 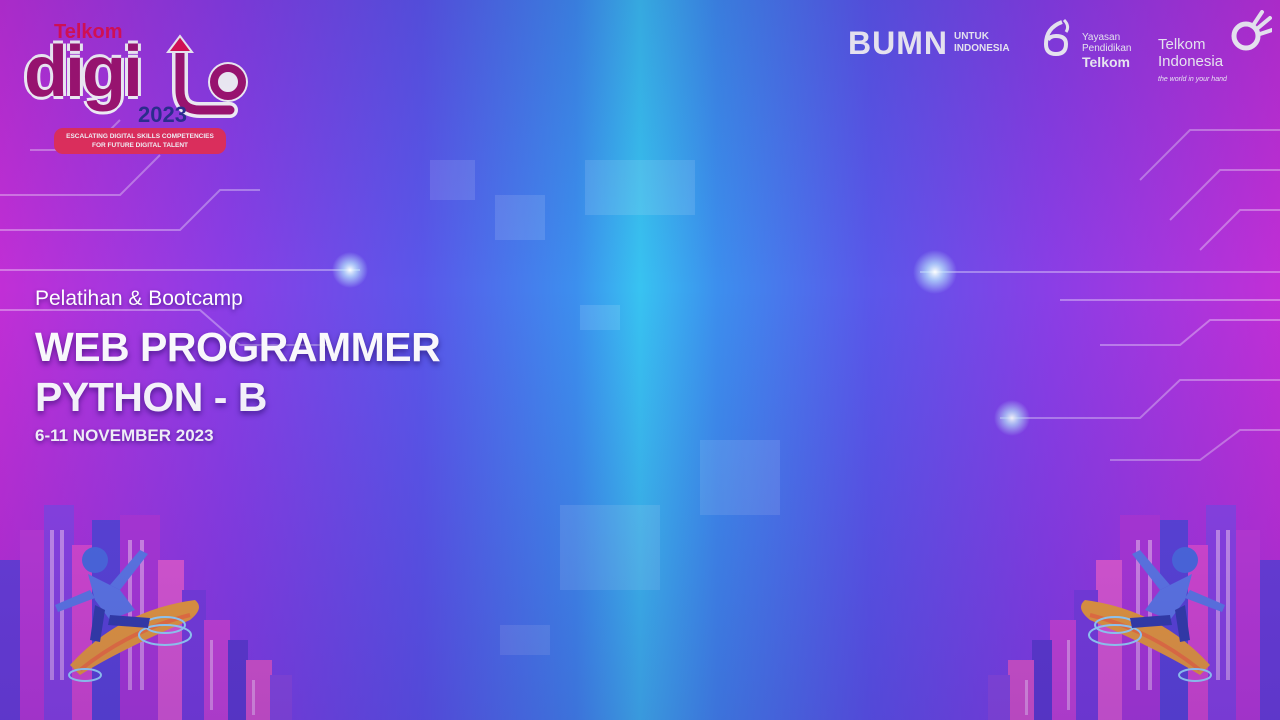 What do you see at coordinates (1106, 62) in the screenshot?
I see `yayasan-brand: Telkom` at bounding box center [1106, 62].